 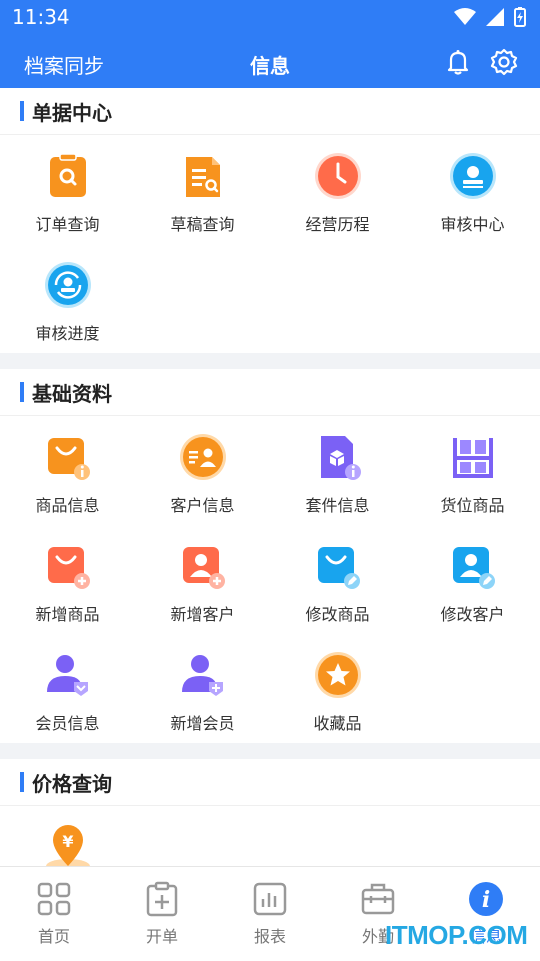 I want to click on new-order-icon, so click(x=162, y=899).